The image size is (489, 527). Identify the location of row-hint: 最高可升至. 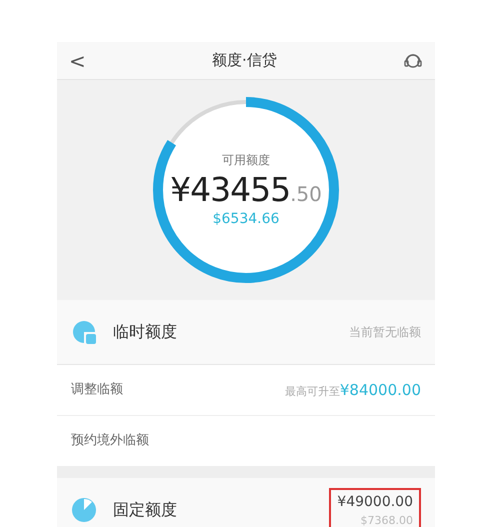
(312, 392).